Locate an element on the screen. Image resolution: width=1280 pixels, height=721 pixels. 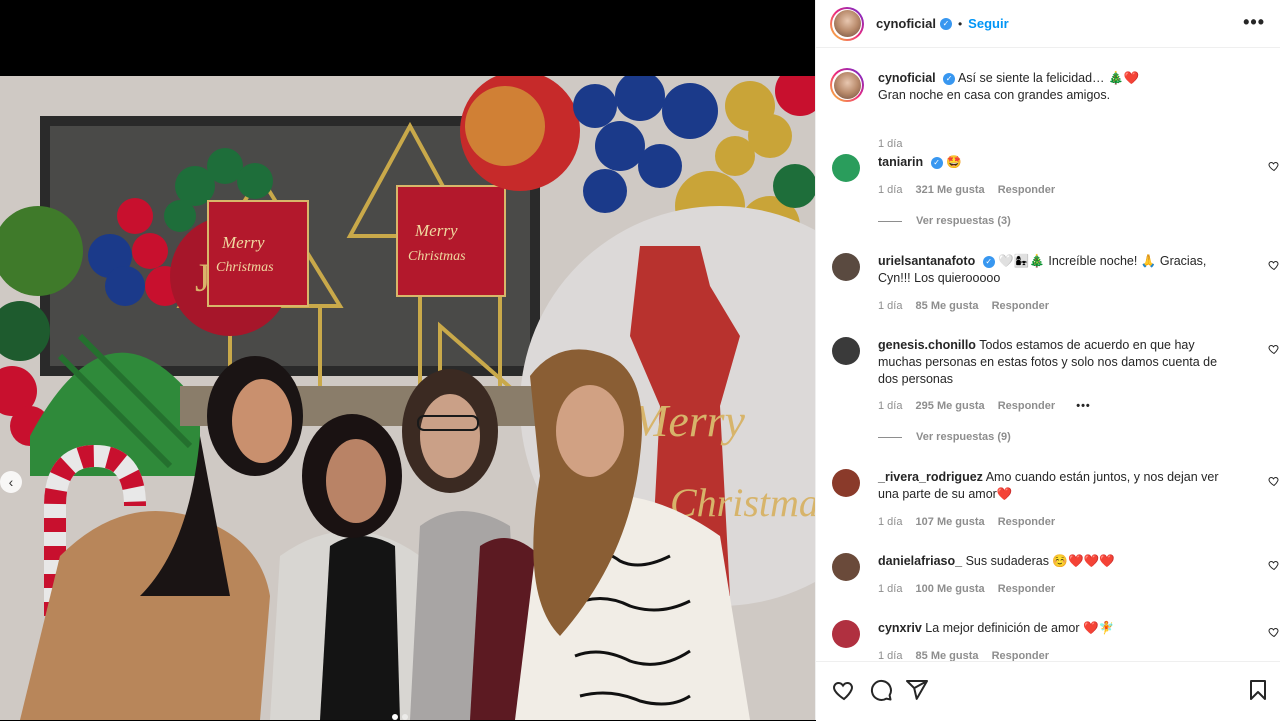
caption-timestamp: 1 día is located at coordinates (890, 144).